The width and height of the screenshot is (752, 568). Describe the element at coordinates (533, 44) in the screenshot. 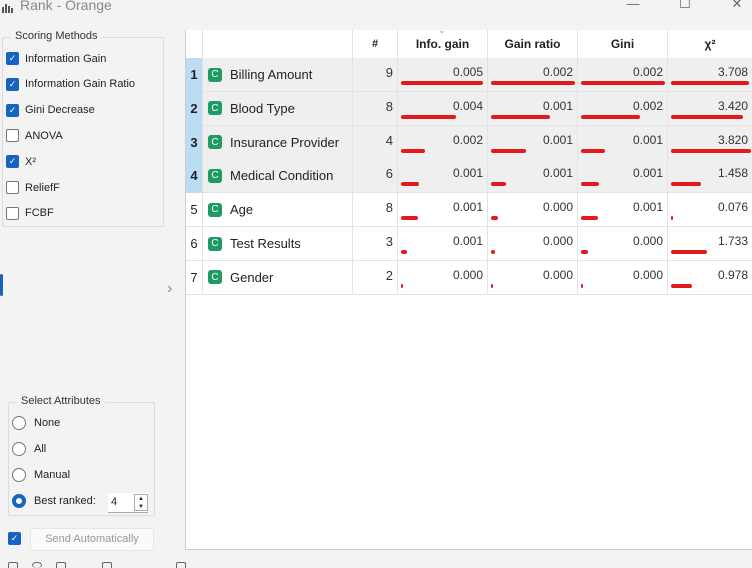

I see `header-gain-ratio: Gain ratio` at that location.